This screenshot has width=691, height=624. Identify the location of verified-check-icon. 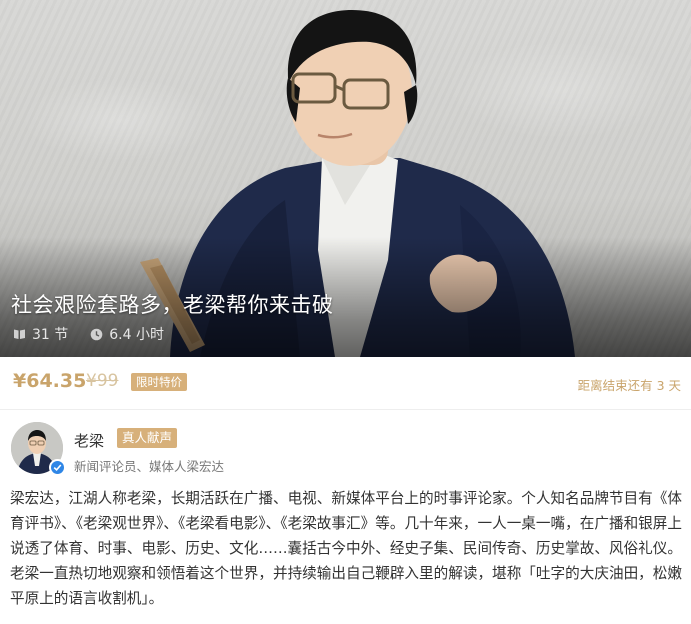
(57, 467).